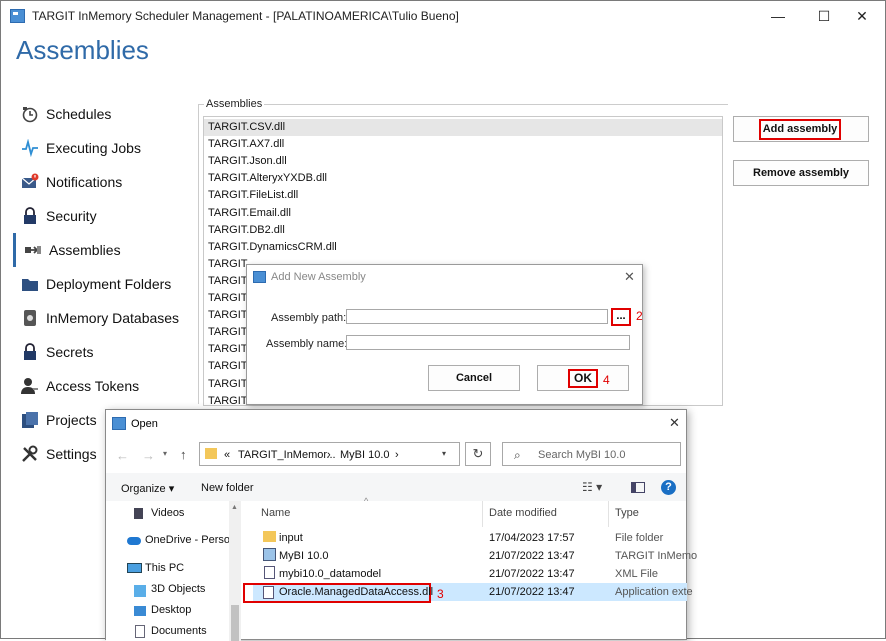  Describe the element at coordinates (103, 182) in the screenshot. I see `nav-item-notifications: Notifications` at that location.